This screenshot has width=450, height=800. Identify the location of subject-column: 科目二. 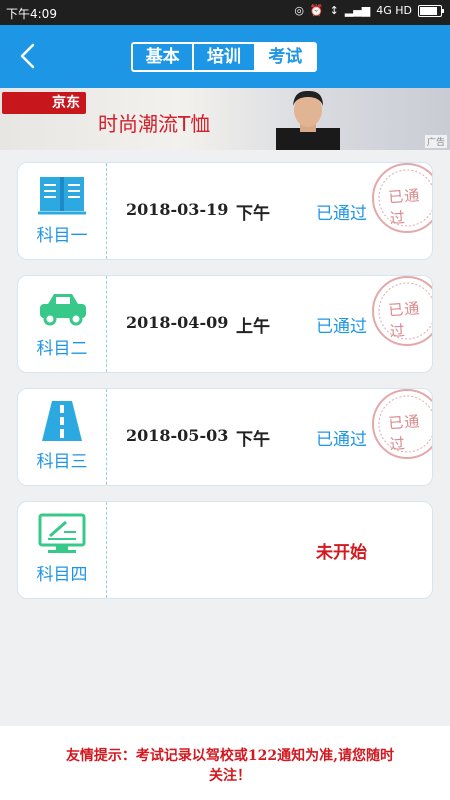
(62, 324).